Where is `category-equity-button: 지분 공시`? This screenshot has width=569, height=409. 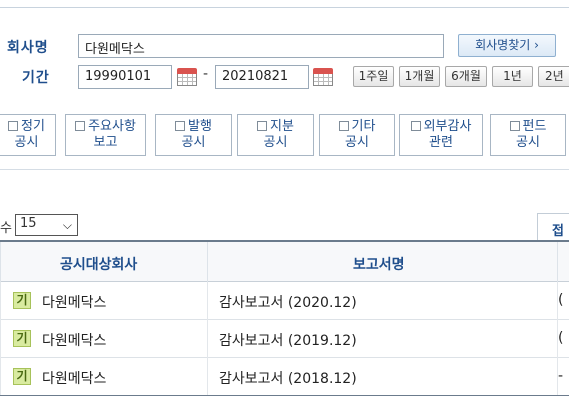
category-equity-button: 지분 공시 is located at coordinates (275, 135).